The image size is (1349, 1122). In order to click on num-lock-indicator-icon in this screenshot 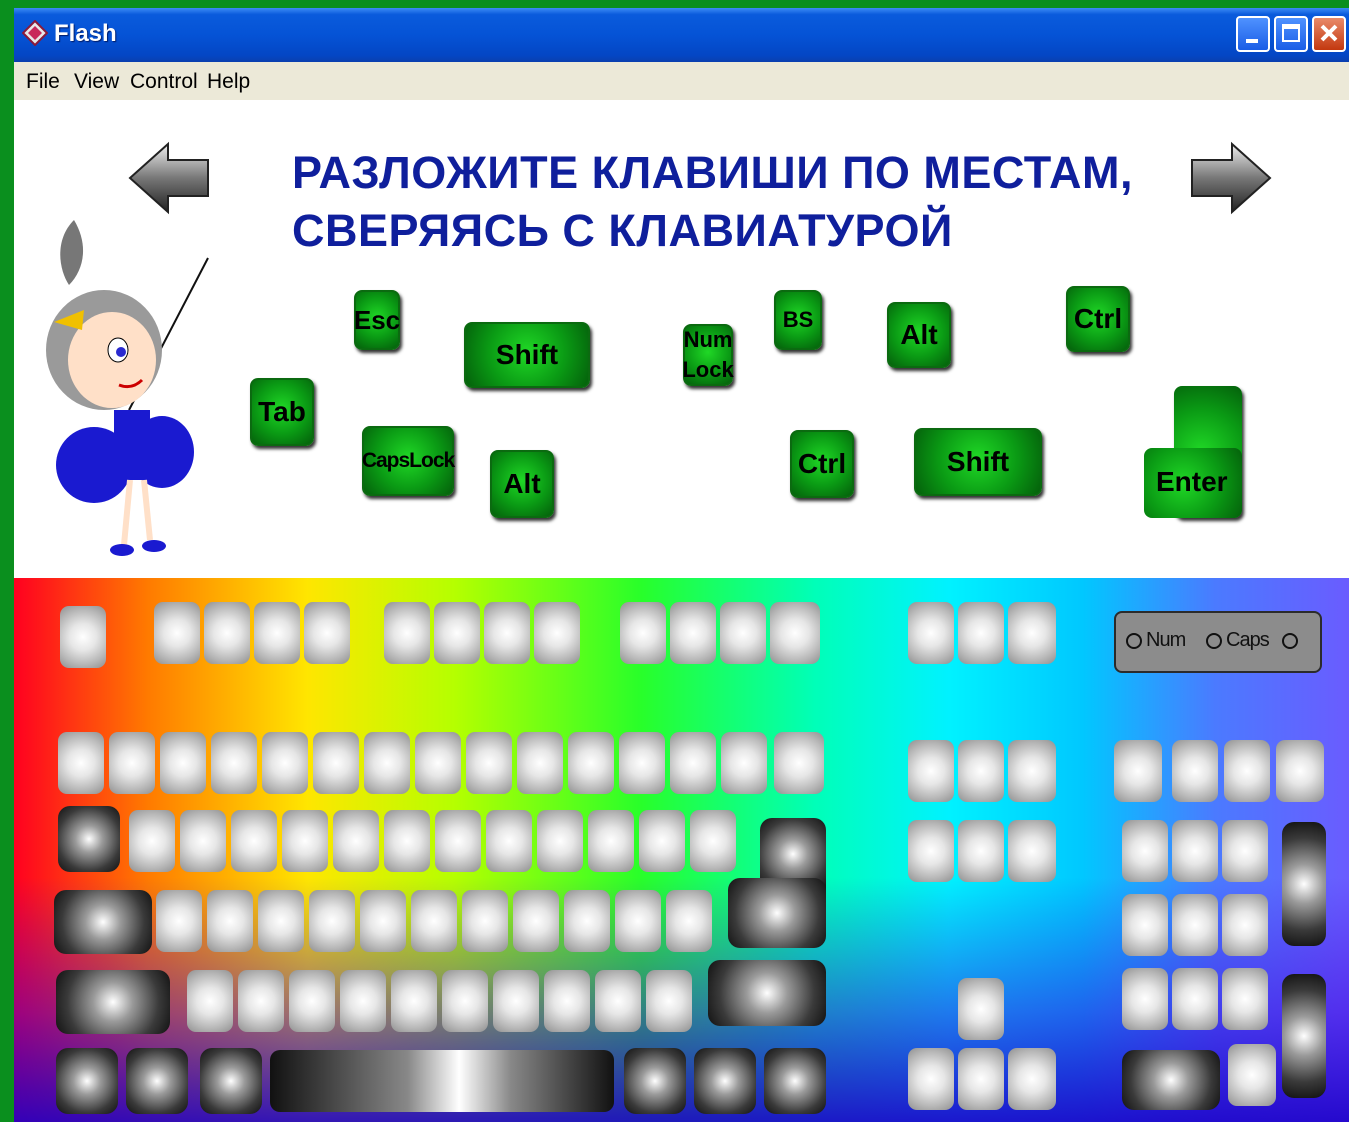, I will do `click(1134, 641)`.